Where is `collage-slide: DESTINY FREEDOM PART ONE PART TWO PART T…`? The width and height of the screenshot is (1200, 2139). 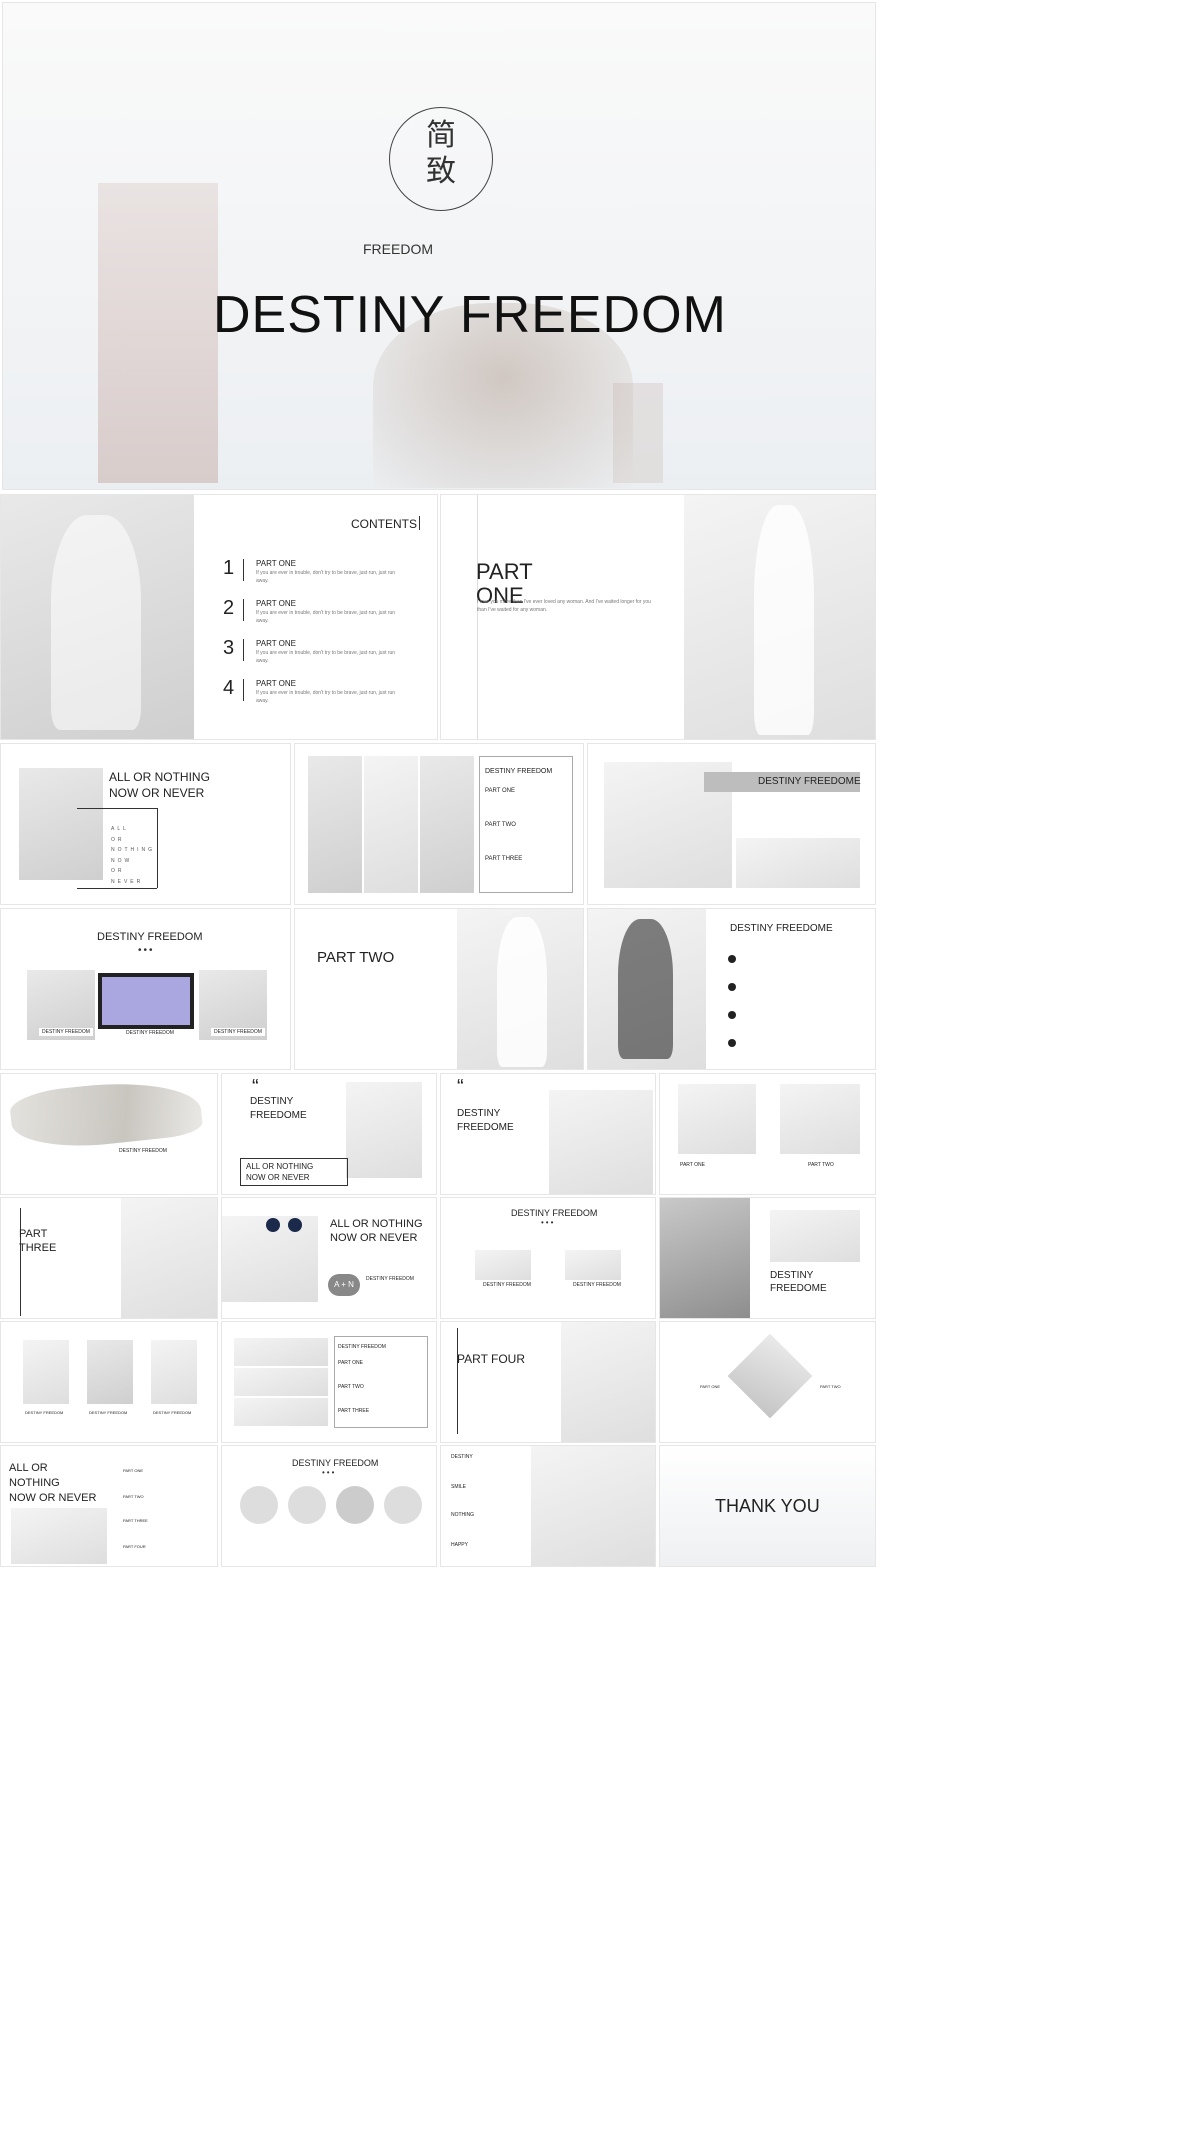 collage-slide: DESTINY FREEDOM PART ONE PART TWO PART T… is located at coordinates (439, 824).